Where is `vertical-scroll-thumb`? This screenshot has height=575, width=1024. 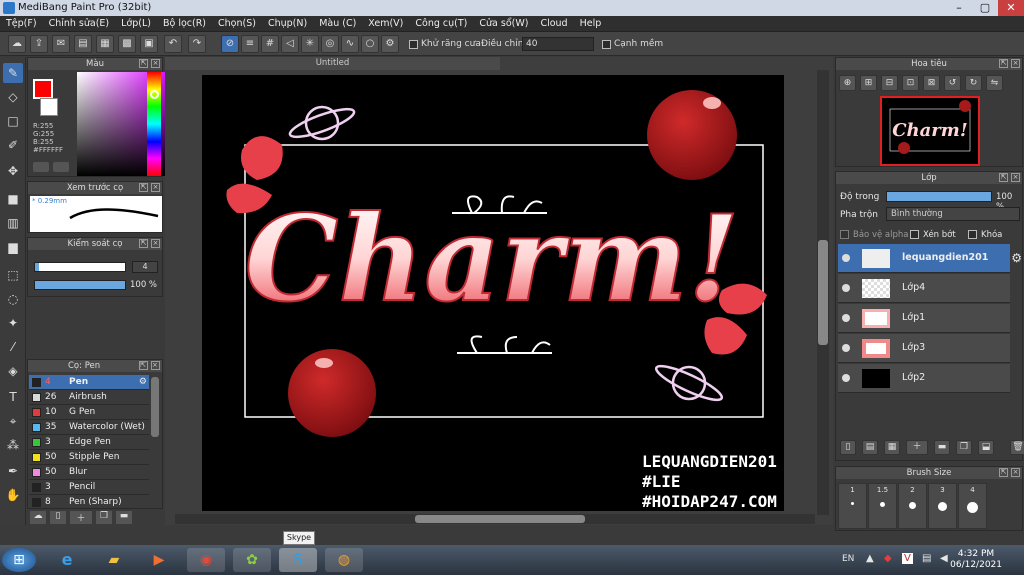 vertical-scroll-thumb is located at coordinates (823, 292).